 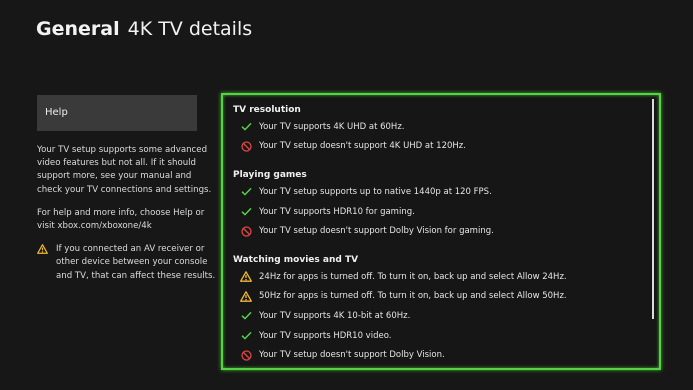 What do you see at coordinates (296, 259) in the screenshot?
I see `section-title: Watching movies and TV` at bounding box center [296, 259].